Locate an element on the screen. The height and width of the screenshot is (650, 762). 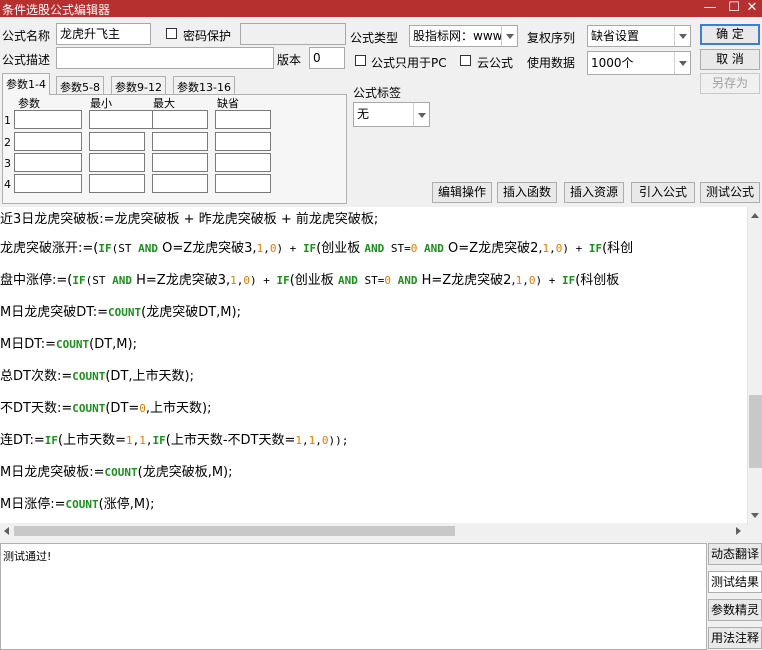
param-header-min: 最小 is located at coordinates (101, 103).